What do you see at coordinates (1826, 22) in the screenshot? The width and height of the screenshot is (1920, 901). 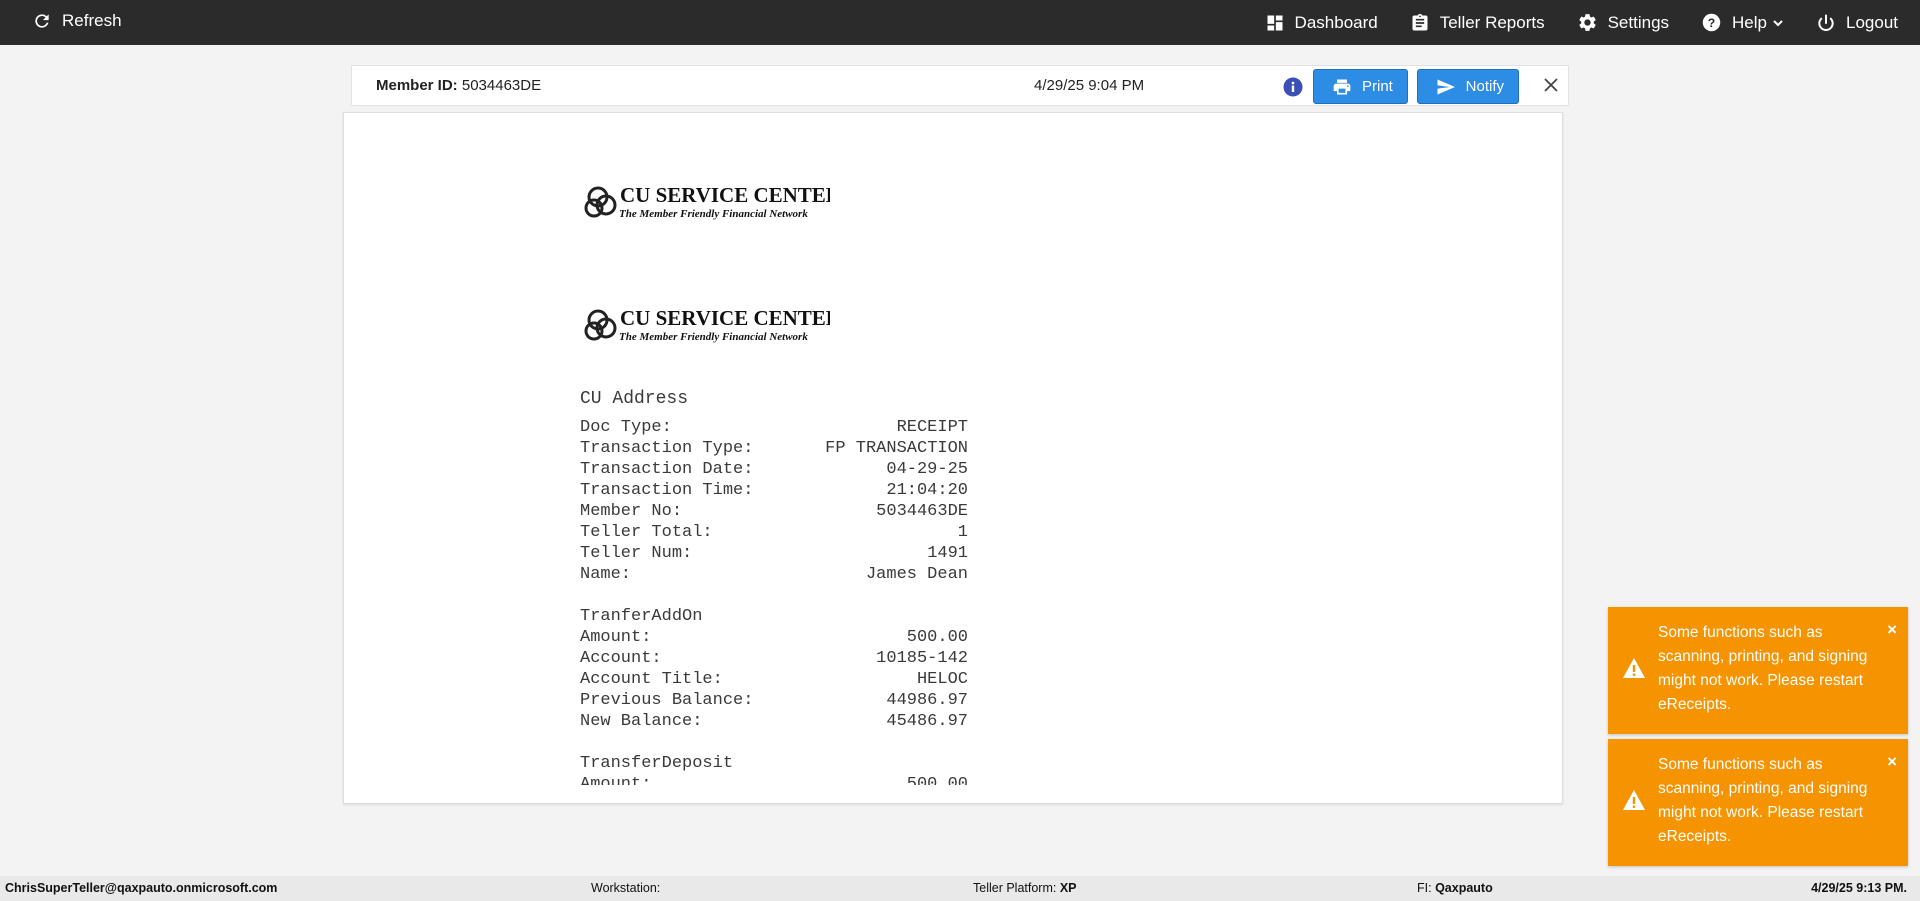 I see `power-icon` at bounding box center [1826, 22].